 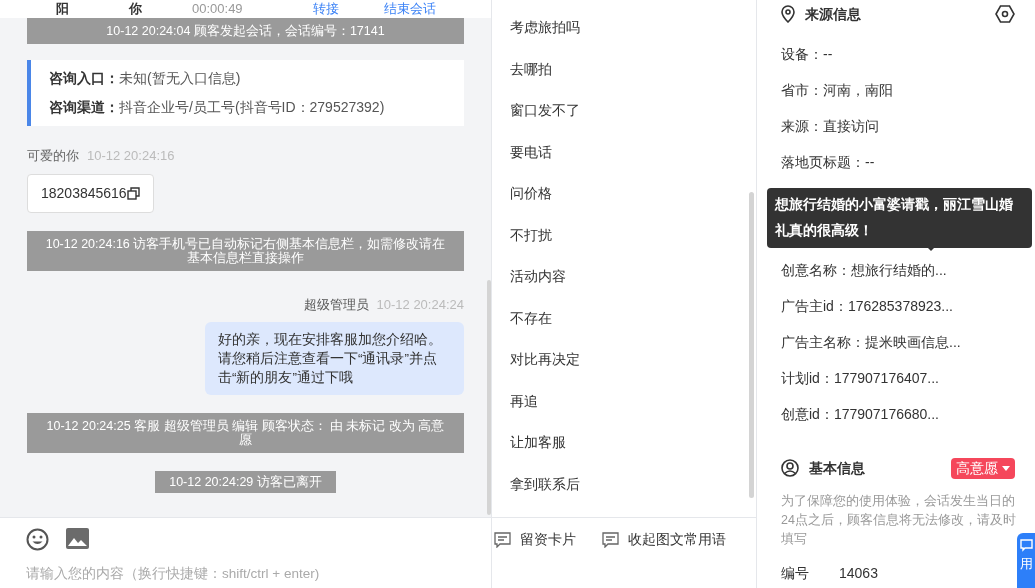 I want to click on header-link: 转接, so click(x=325, y=9).